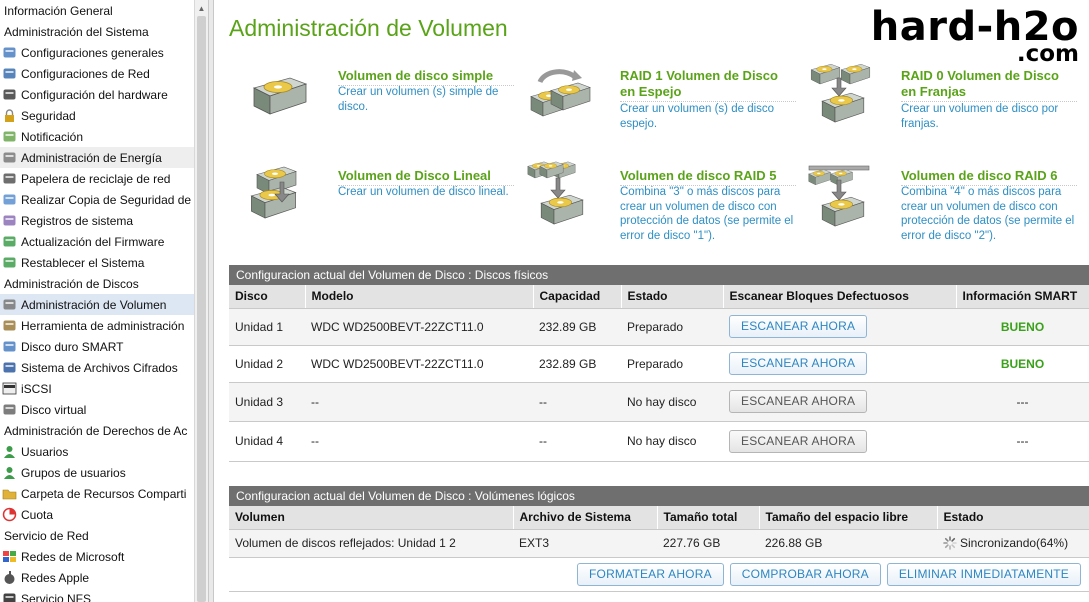 The image size is (1089, 602). What do you see at coordinates (419, 297) in the screenshot?
I see `physical-col-header: Modelo` at bounding box center [419, 297].